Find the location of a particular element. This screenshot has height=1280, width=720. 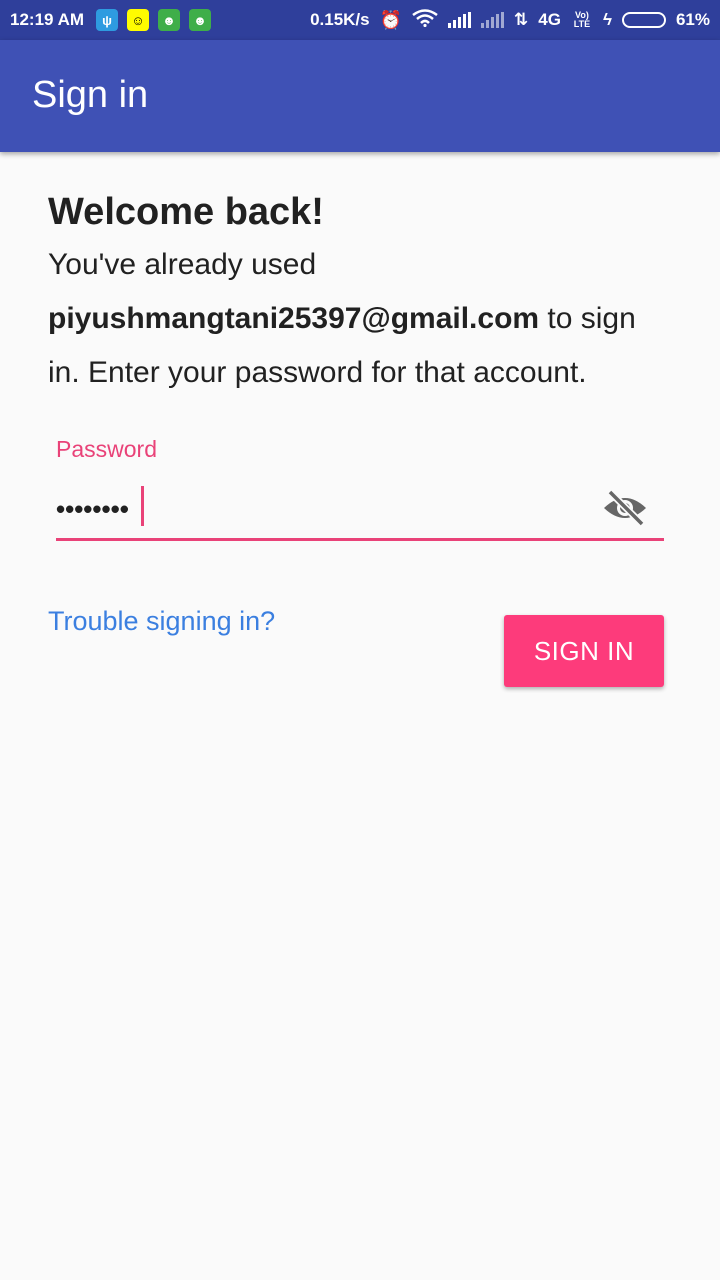

network-type: 4G is located at coordinates (549, 19).